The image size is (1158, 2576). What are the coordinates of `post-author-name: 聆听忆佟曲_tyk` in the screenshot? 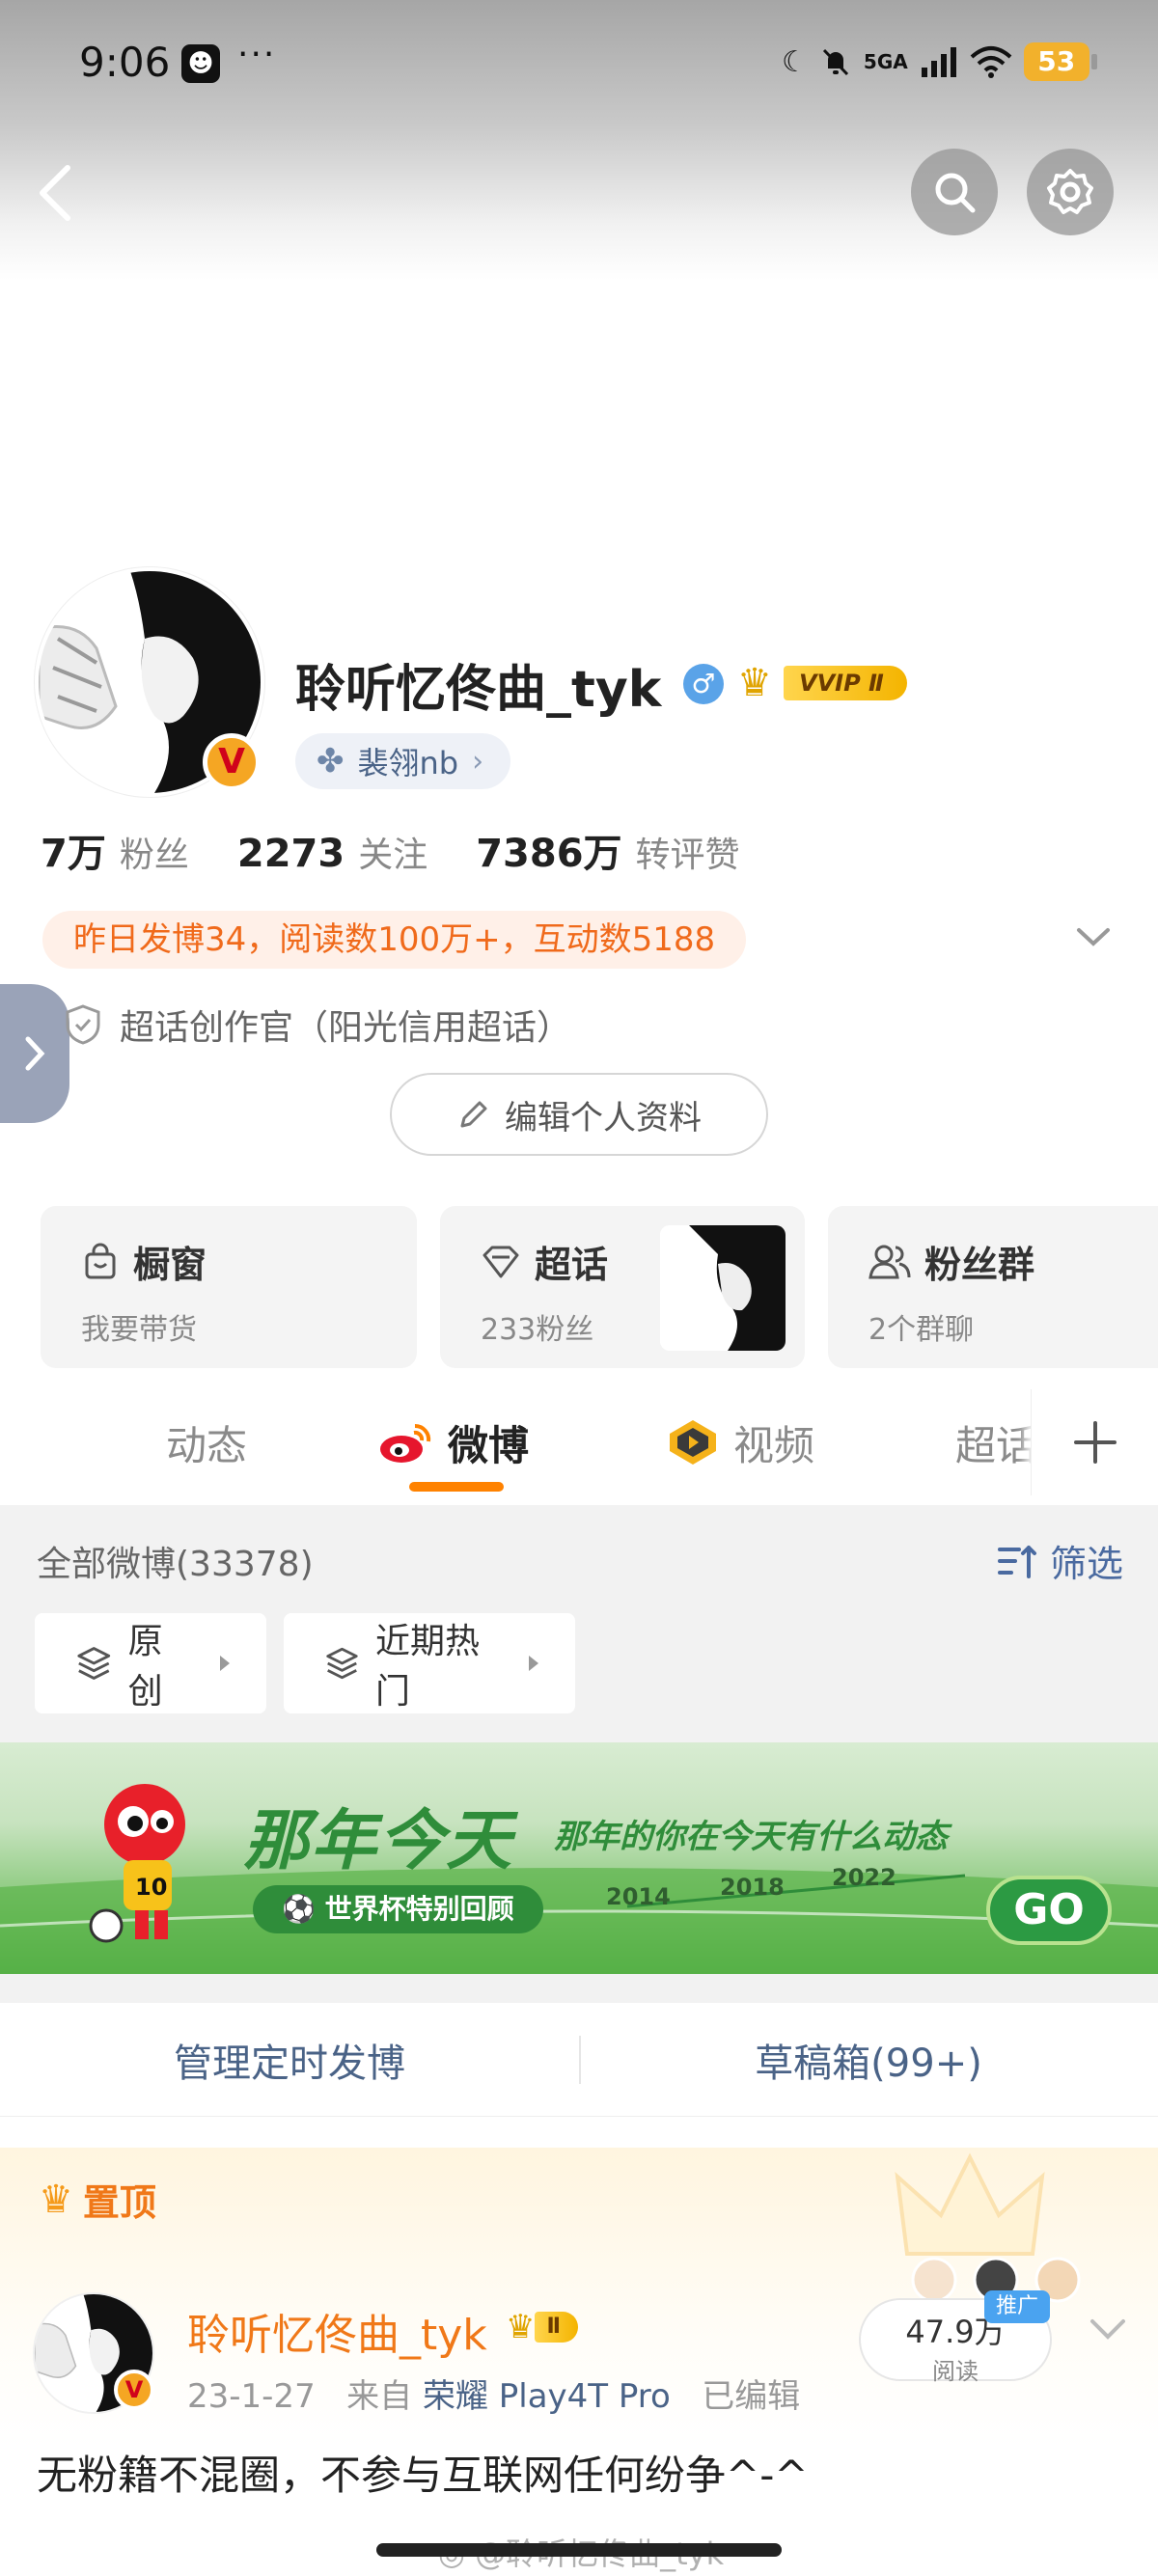 It's located at (337, 2331).